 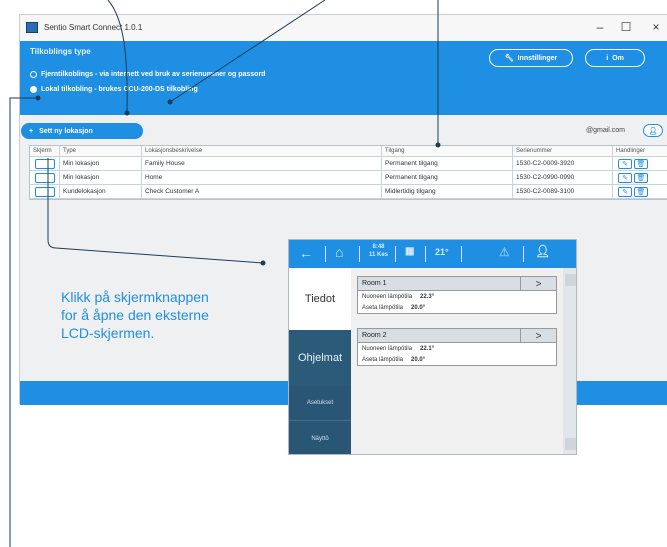 I want to click on user-menu-button: 👤︎, so click(x=653, y=130).